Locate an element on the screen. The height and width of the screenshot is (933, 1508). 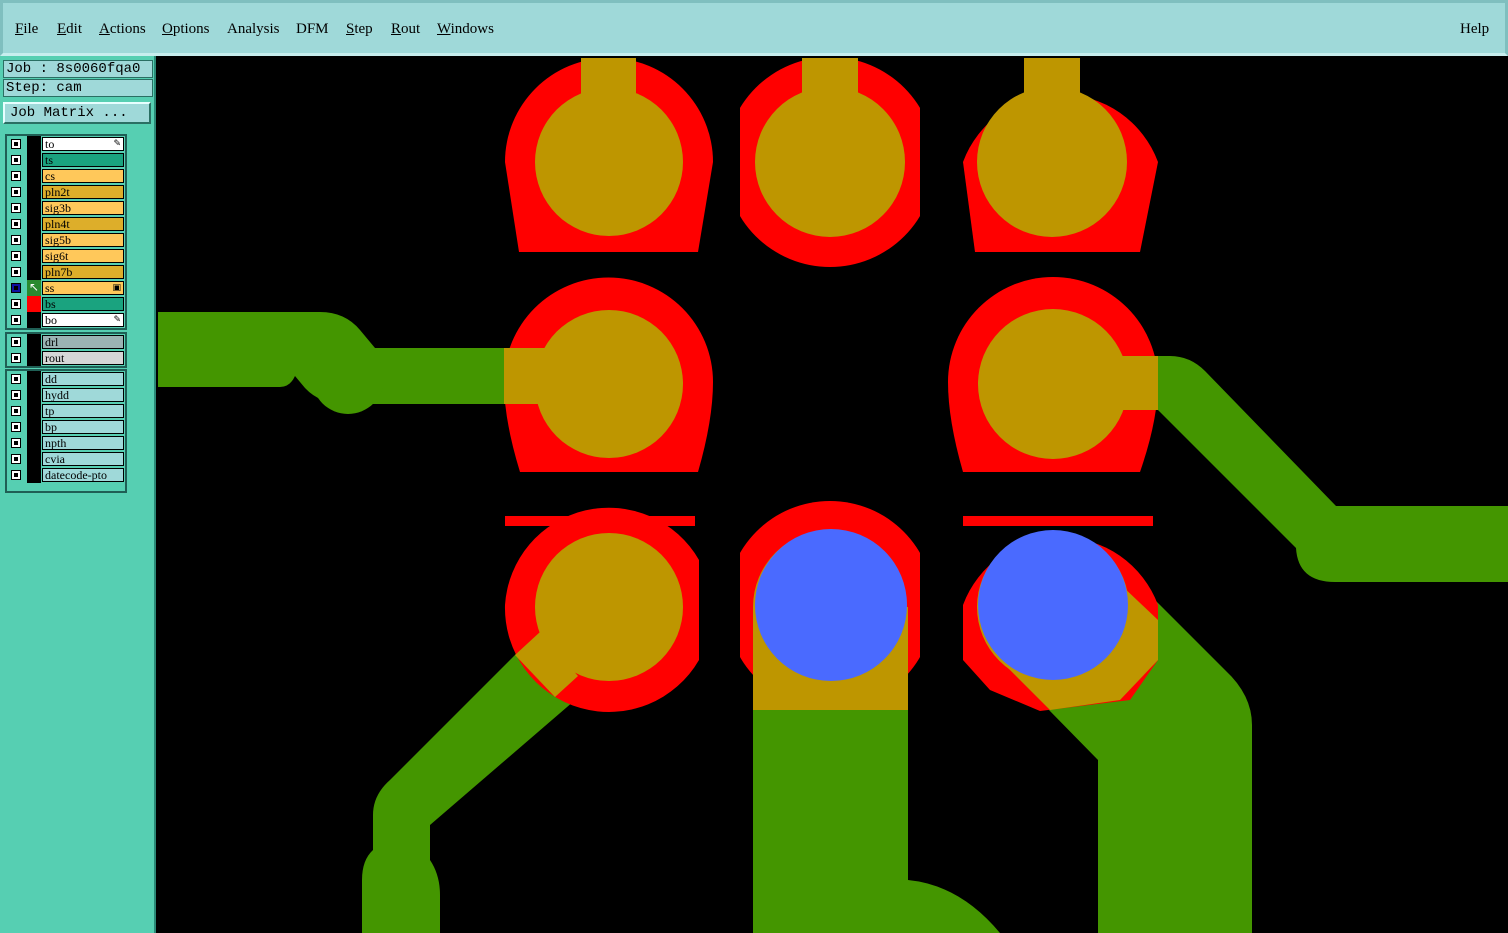
layer-row-rout: rout is located at coordinates (66, 358).